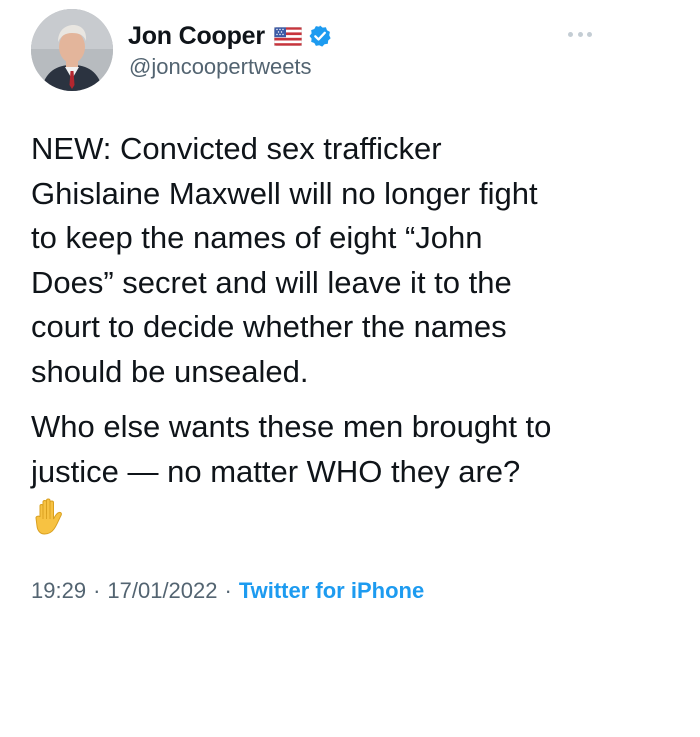 The width and height of the screenshot is (700, 737). What do you see at coordinates (162, 591) in the screenshot?
I see `tweet-date: 17/01/2022` at bounding box center [162, 591].